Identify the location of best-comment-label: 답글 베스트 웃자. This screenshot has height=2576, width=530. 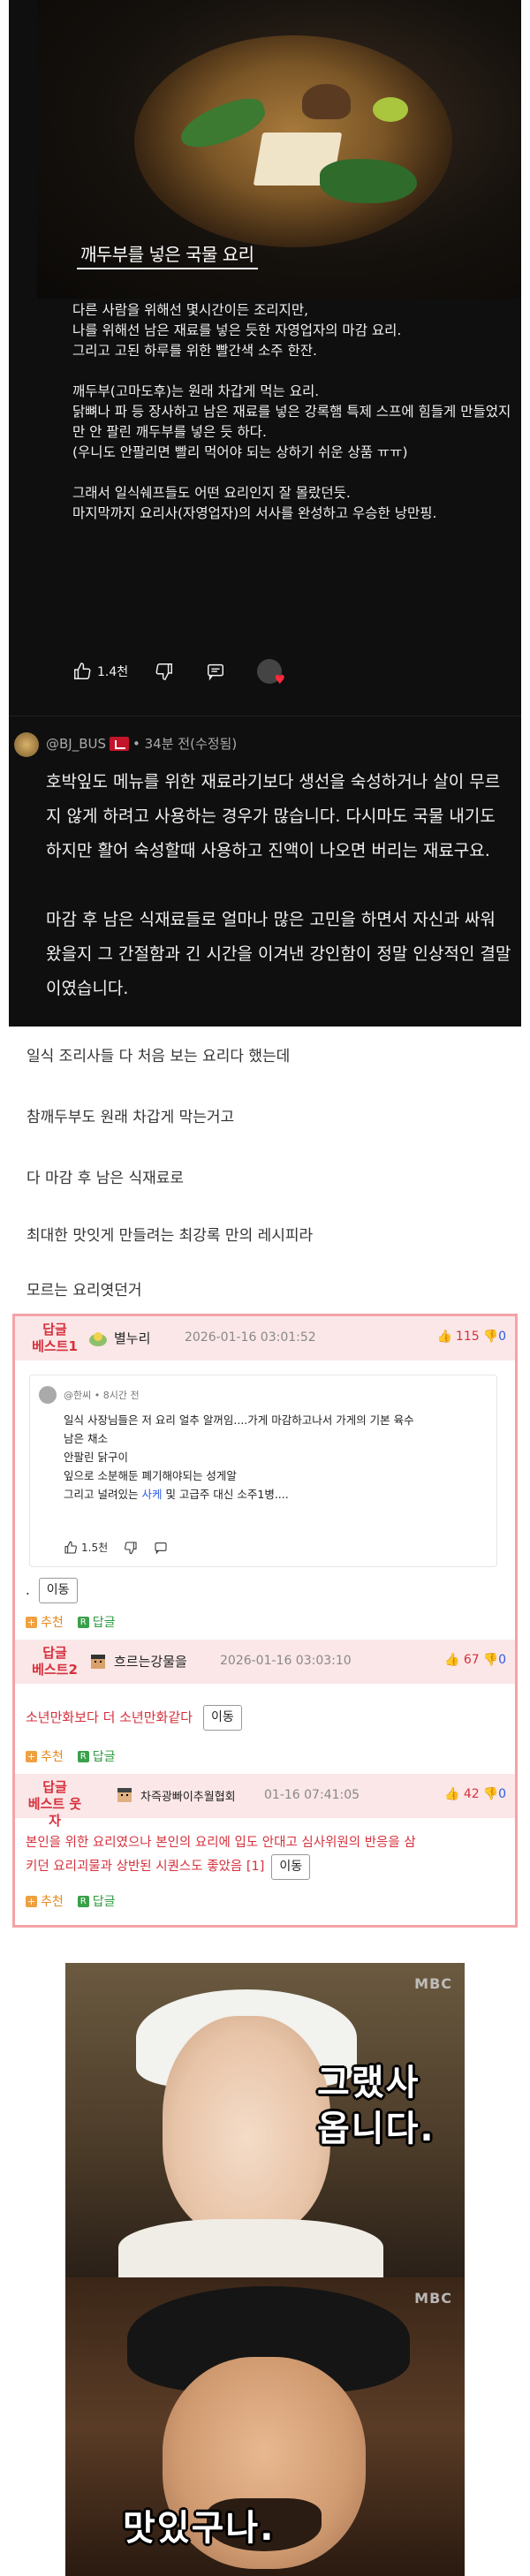
(54, 1804).